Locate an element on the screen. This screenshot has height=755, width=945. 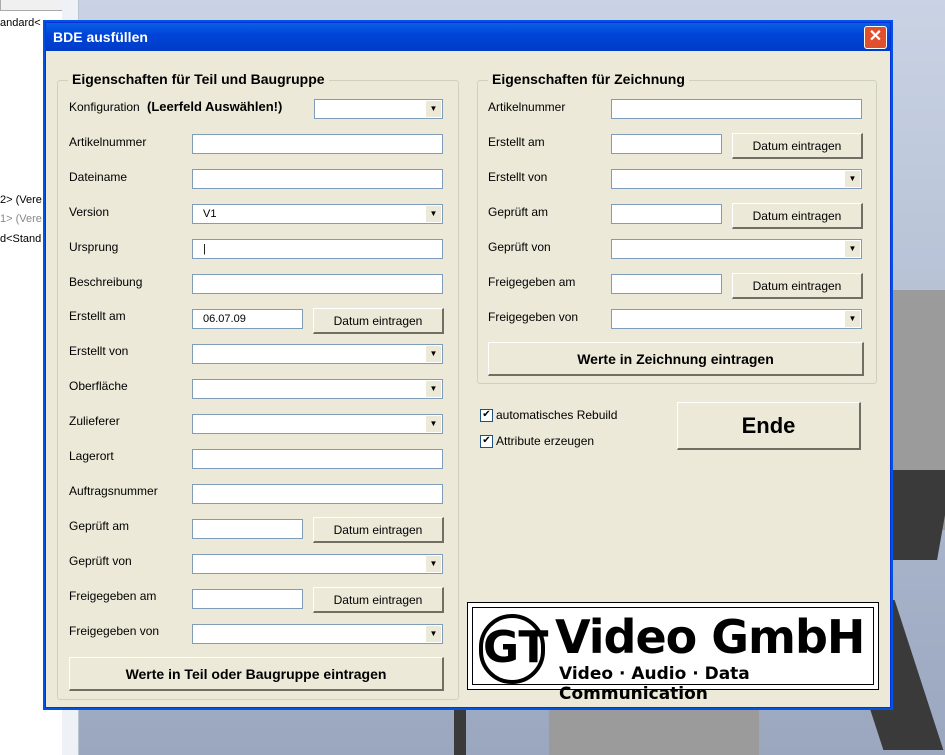
oberflaeche-label: Oberfläche is located at coordinates (98, 386).